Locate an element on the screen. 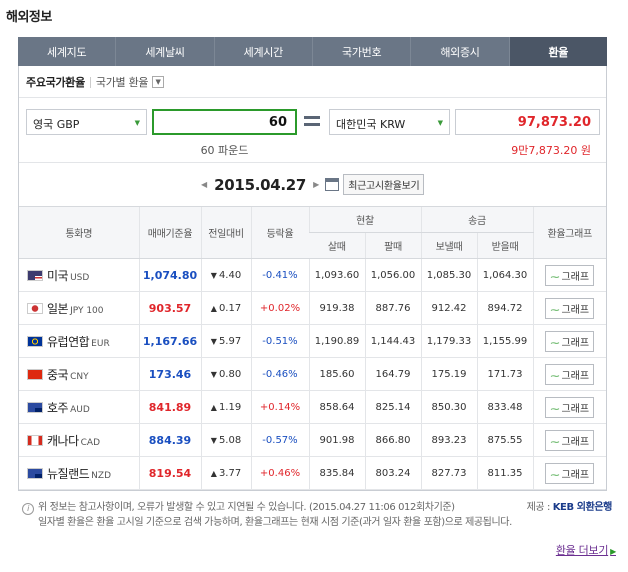 This screenshot has height=572, width=628. calendar-icon is located at coordinates (332, 184).